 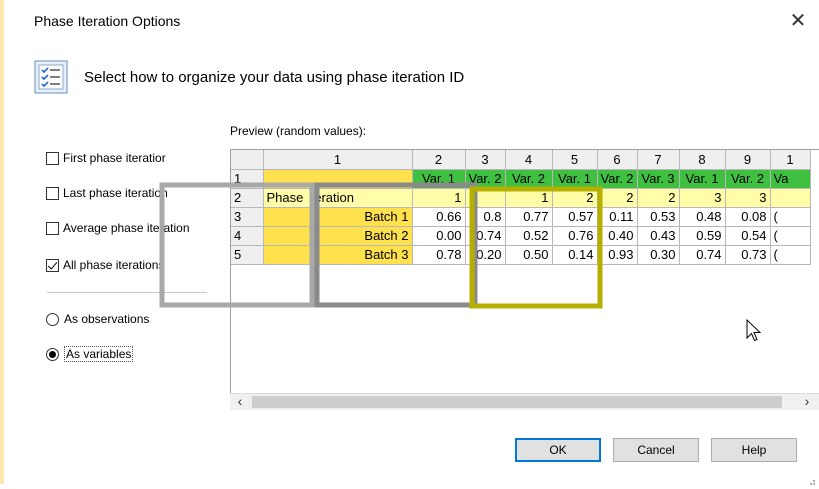 I want to click on column-header: 9, so click(x=748, y=160).